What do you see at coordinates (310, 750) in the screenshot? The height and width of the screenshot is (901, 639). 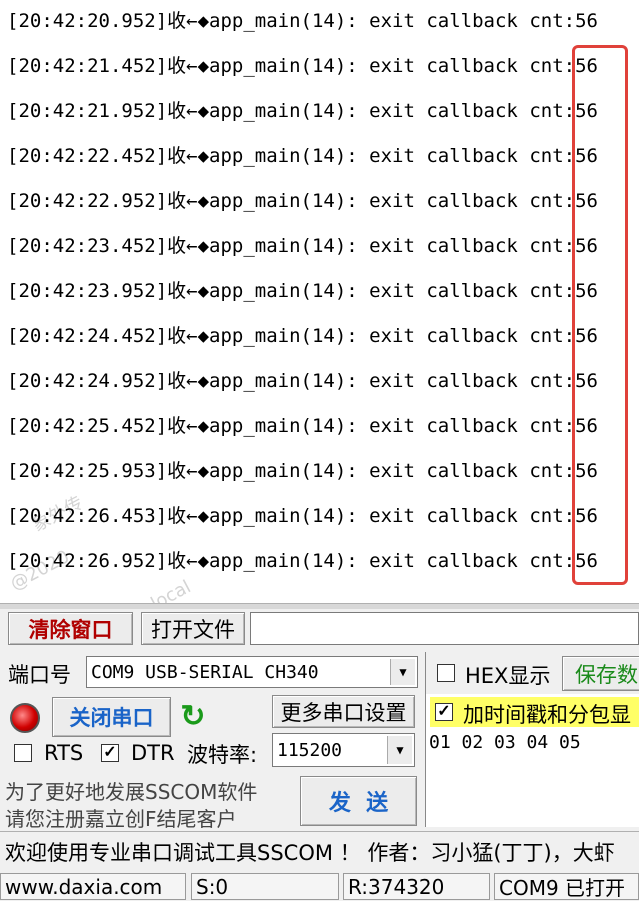 I see `baud-value: 115200` at bounding box center [310, 750].